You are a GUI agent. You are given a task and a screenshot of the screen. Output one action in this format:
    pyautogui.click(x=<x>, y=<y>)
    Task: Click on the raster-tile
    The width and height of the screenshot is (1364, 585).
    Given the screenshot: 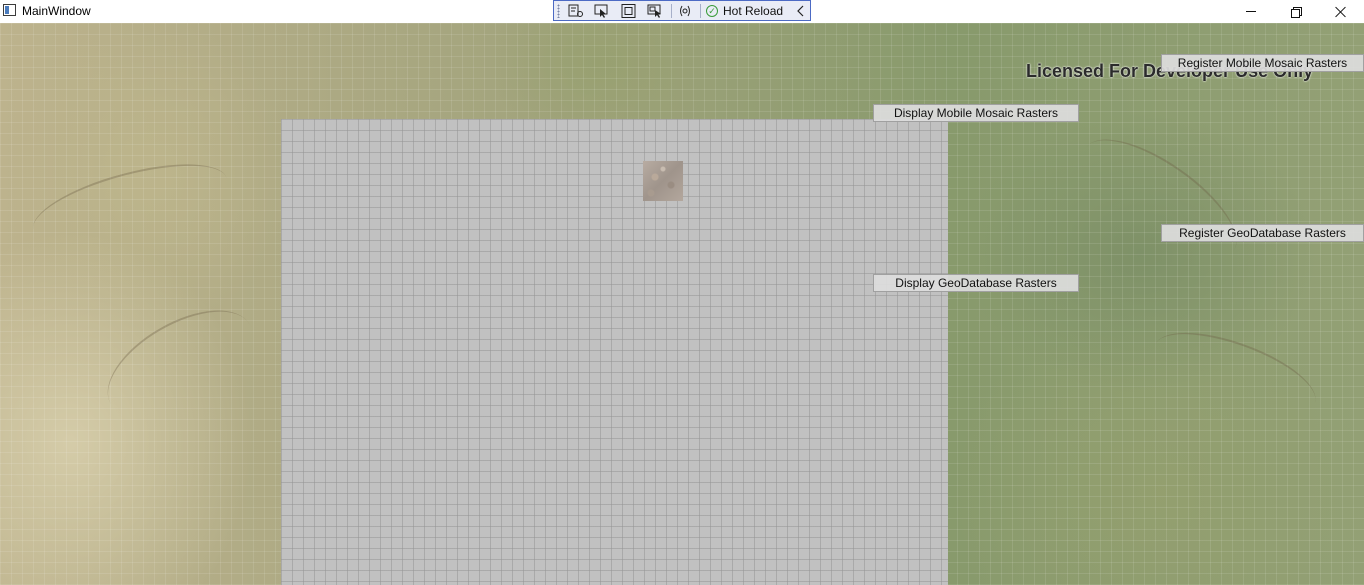 What is the action you would take?
    pyautogui.click(x=663, y=181)
    